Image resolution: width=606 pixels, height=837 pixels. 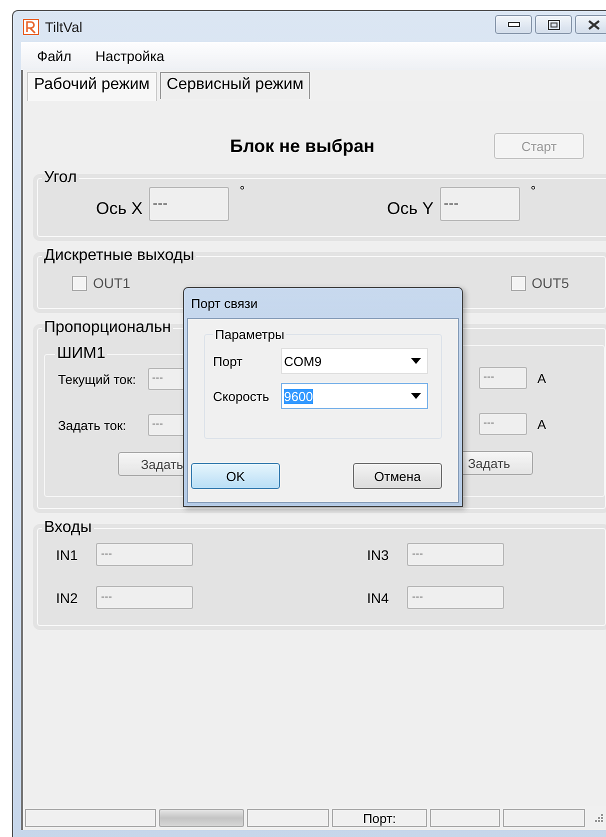 What do you see at coordinates (241, 396) in the screenshot?
I see `field-label: Скорость` at bounding box center [241, 396].